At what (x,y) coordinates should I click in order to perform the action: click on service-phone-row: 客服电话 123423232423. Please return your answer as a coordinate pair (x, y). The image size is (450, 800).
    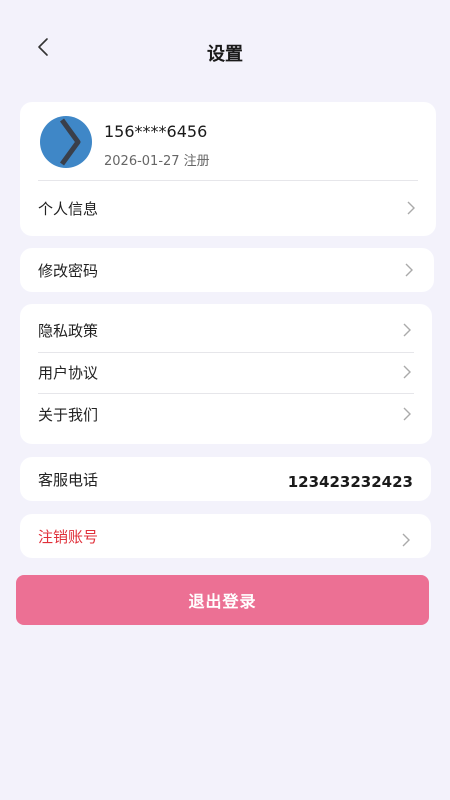
    Looking at the image, I should click on (225, 479).